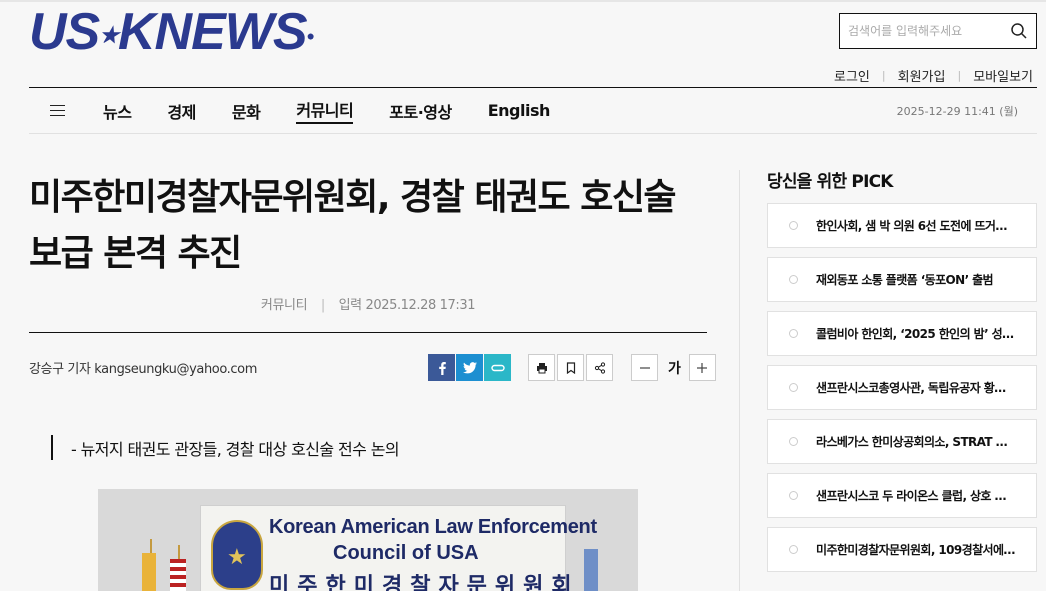 The image size is (1046, 591). What do you see at coordinates (368, 332) in the screenshot?
I see `article-divider` at bounding box center [368, 332].